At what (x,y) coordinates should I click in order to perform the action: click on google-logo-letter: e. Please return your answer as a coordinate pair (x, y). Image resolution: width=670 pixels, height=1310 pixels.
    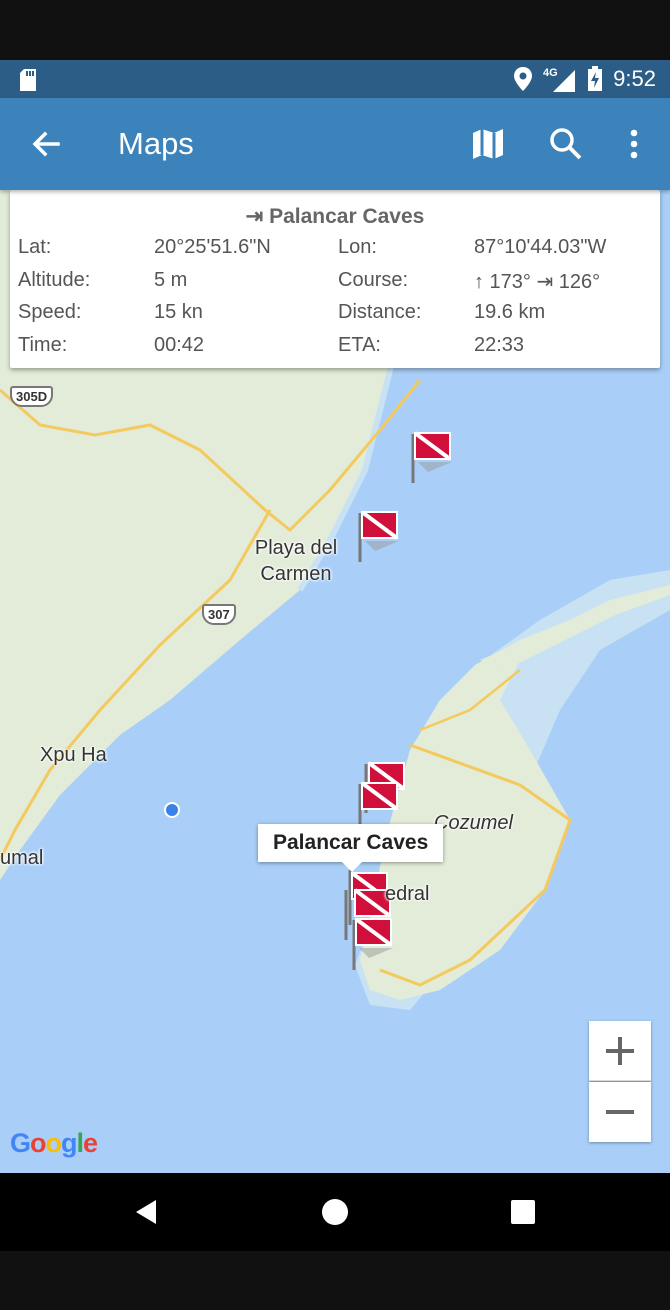
    Looking at the image, I should click on (90, 1143).